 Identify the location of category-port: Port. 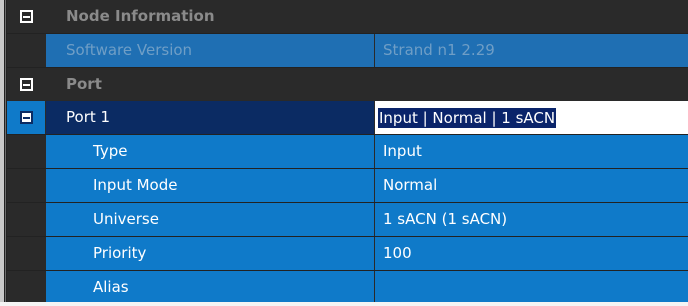
(347, 84).